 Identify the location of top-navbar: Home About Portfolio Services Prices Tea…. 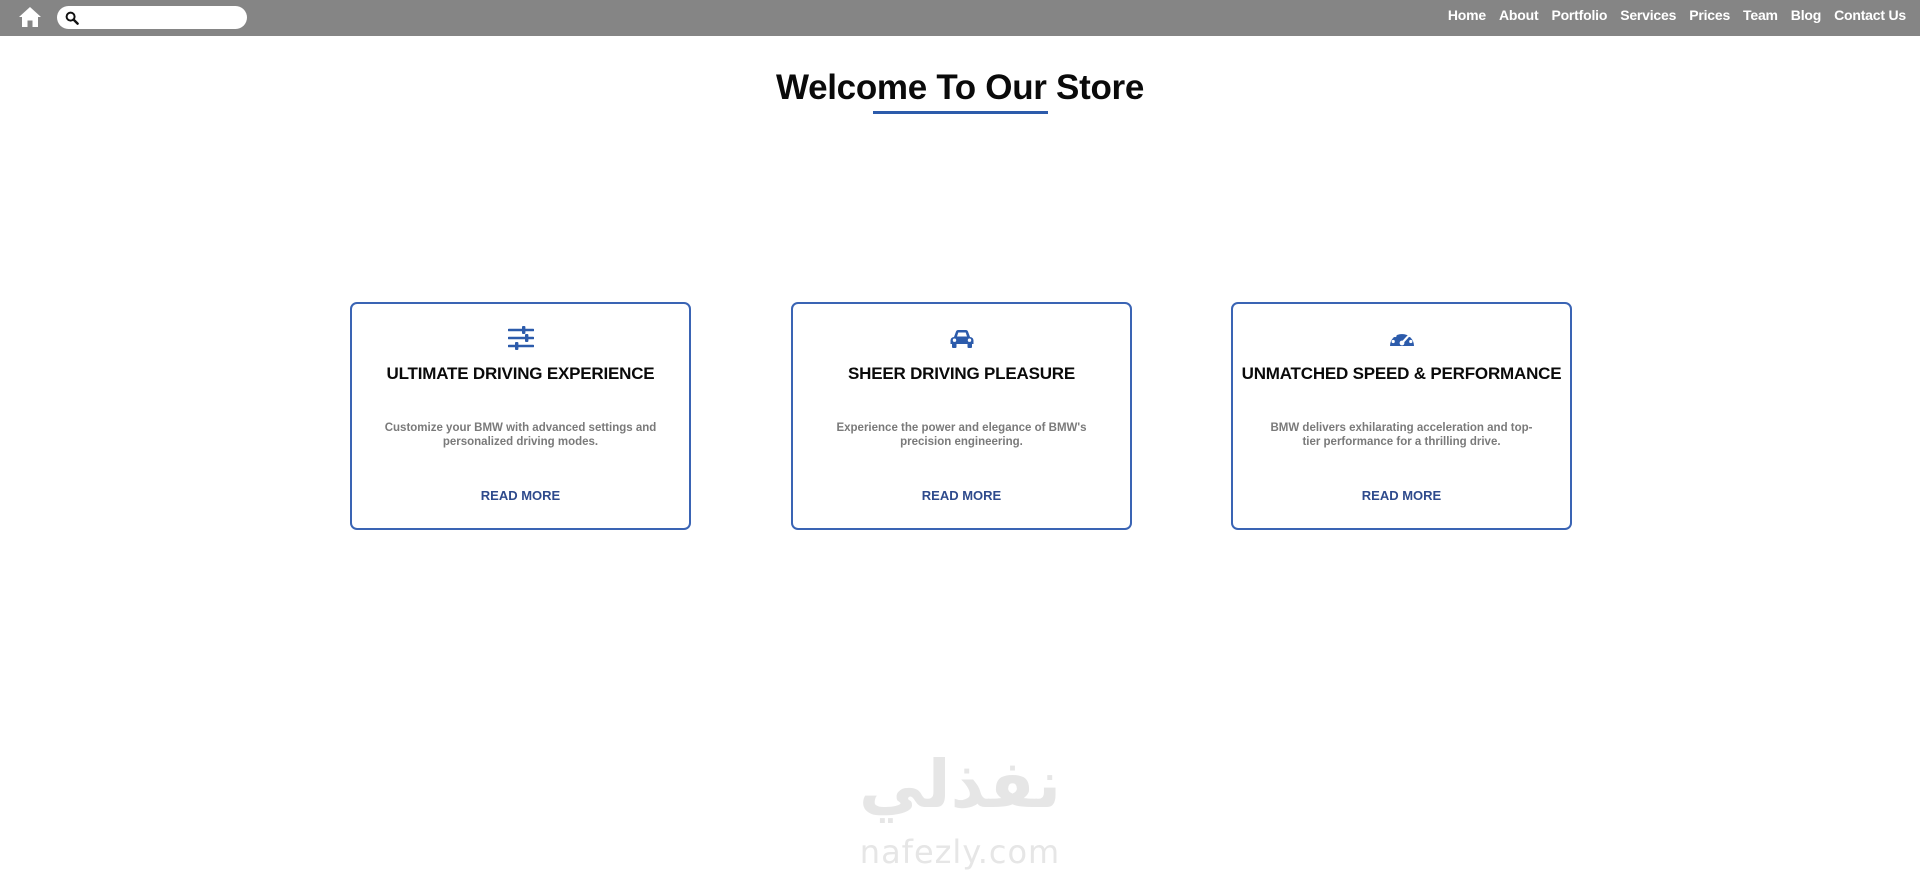
(960, 18).